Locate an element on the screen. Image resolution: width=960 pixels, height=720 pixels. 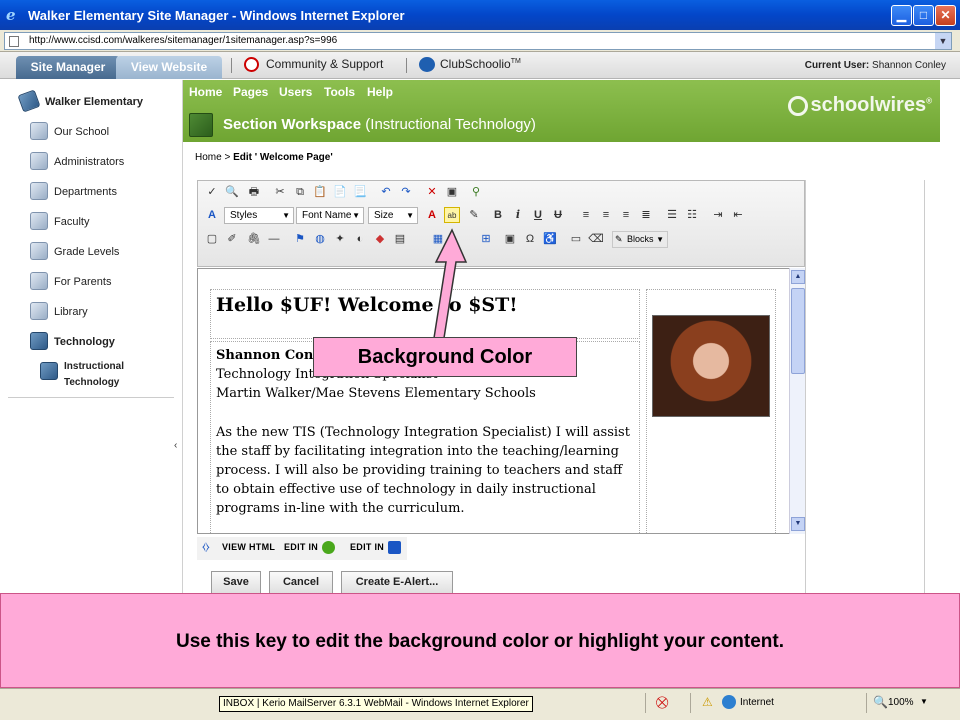
workspace-name: Section Workspace is located at coordinates (292, 124).